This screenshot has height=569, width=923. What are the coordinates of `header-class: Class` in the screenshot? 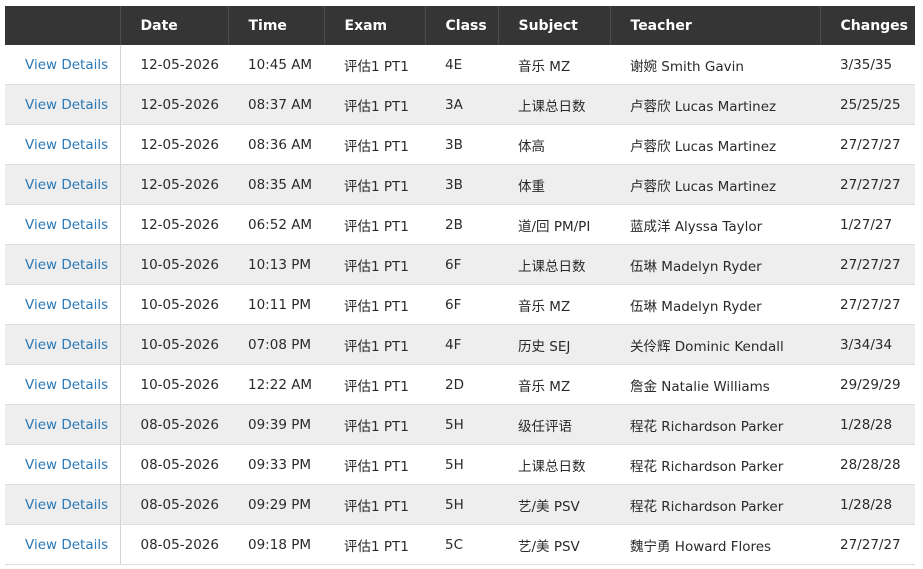 It's located at (461, 25).